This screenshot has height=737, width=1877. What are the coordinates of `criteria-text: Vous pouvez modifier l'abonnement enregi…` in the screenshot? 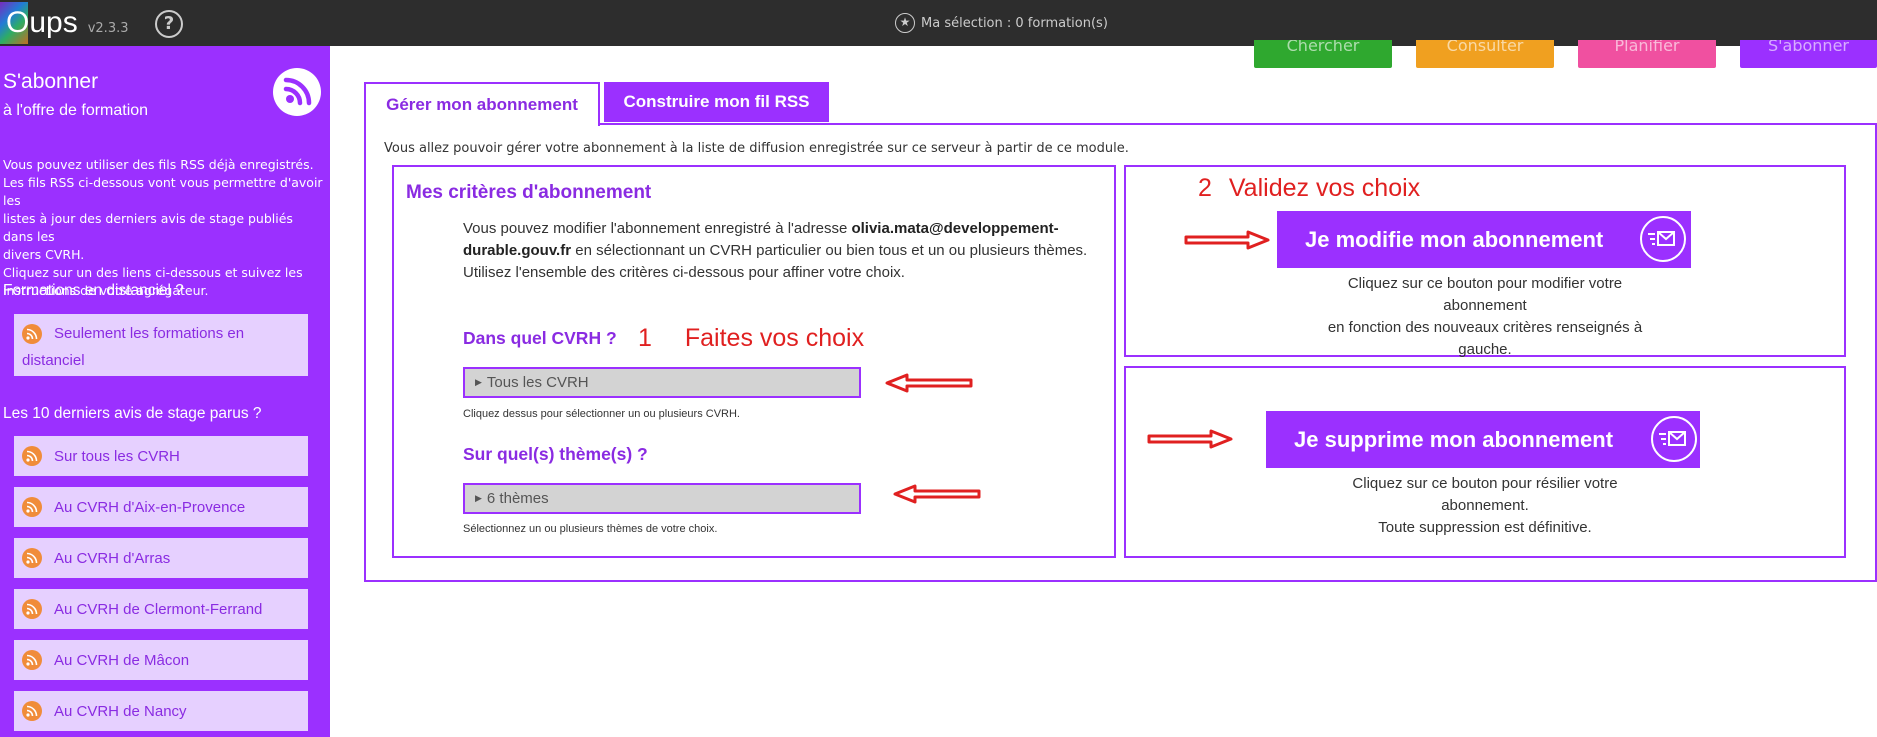 It's located at (655, 228).